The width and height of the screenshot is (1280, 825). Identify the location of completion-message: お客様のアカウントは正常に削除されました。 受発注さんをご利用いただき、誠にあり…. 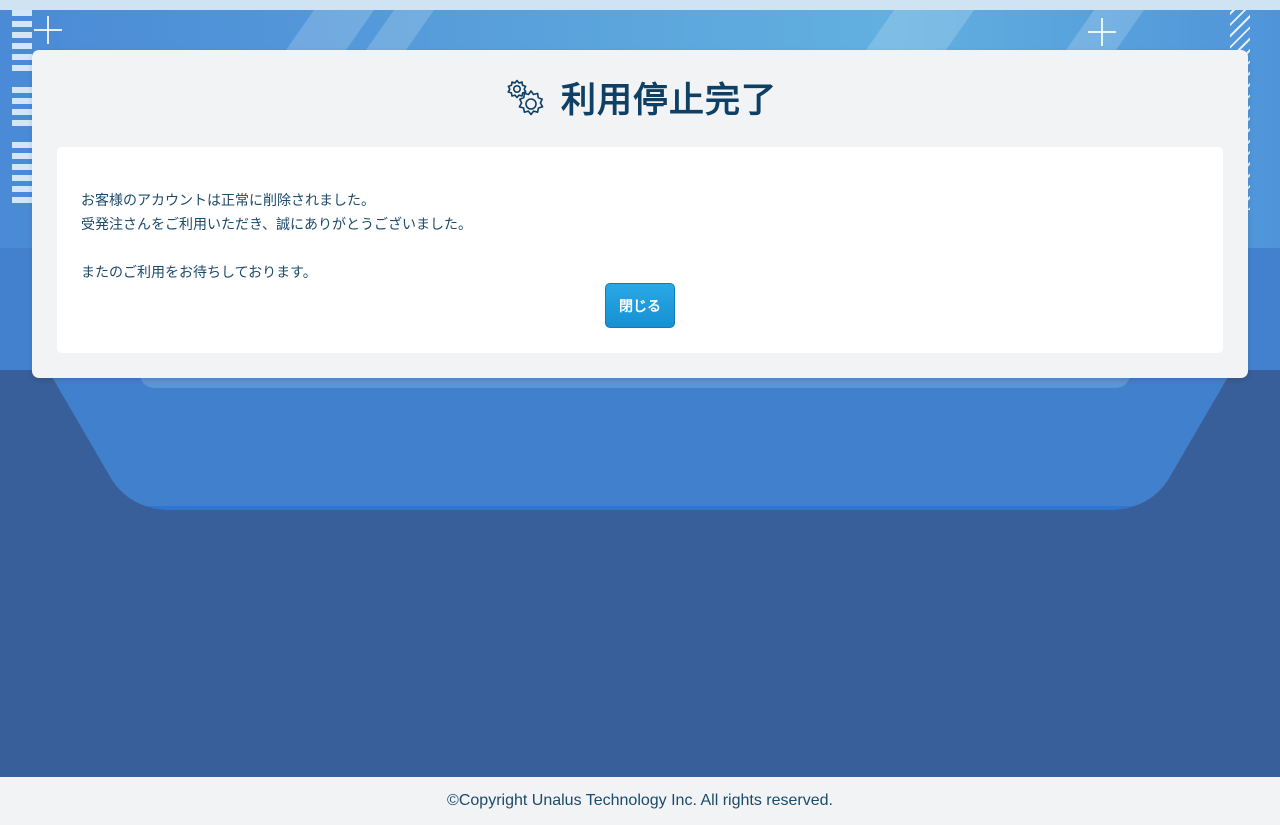
(276, 237).